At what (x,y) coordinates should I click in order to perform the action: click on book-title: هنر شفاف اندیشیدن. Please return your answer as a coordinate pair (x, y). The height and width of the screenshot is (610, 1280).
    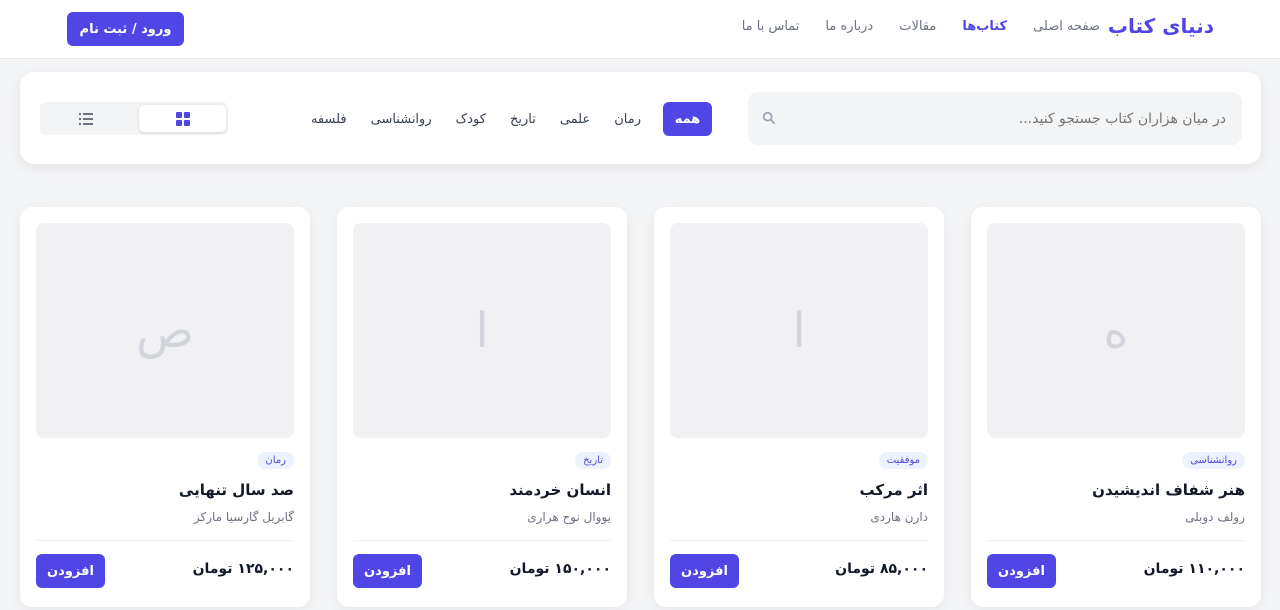
    Looking at the image, I should click on (1168, 490).